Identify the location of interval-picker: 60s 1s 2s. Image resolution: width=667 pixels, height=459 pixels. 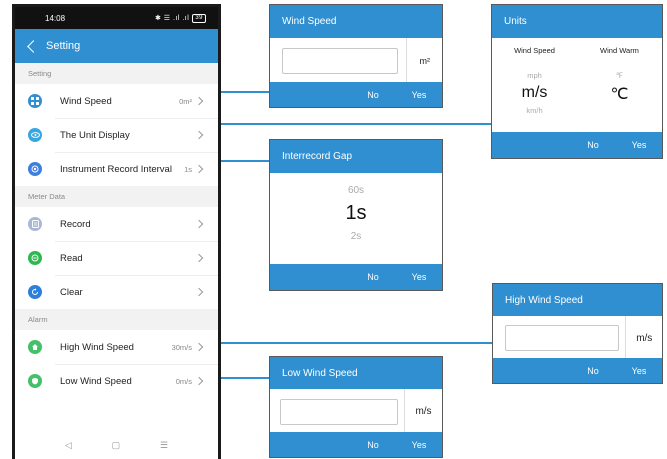
(356, 219).